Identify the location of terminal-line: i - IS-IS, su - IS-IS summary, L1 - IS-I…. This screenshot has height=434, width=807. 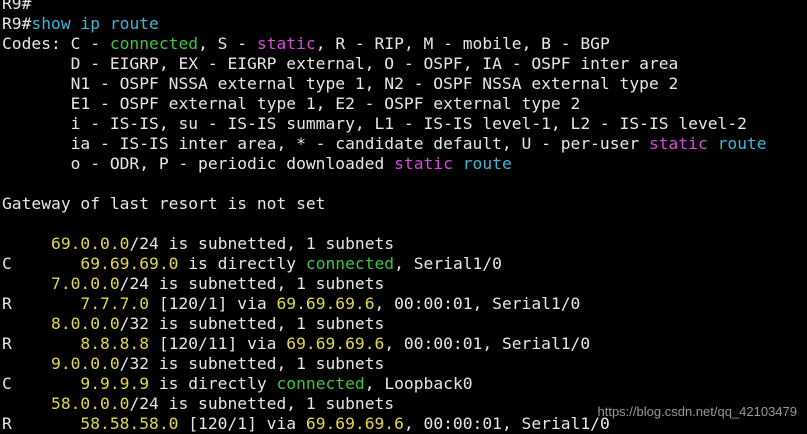
(404, 124).